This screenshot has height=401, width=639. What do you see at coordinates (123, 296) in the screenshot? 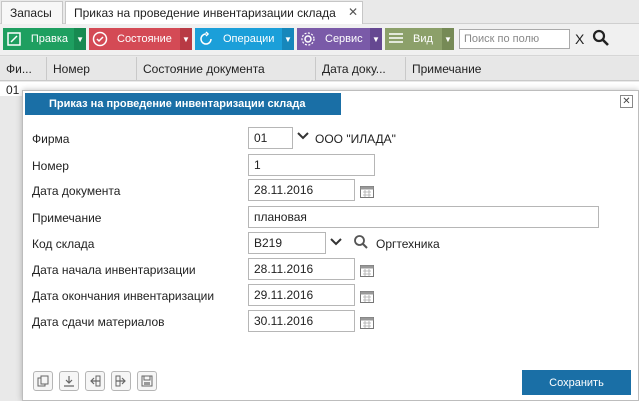
I see `end-date-label: Дата окончания инвентаризации` at bounding box center [123, 296].